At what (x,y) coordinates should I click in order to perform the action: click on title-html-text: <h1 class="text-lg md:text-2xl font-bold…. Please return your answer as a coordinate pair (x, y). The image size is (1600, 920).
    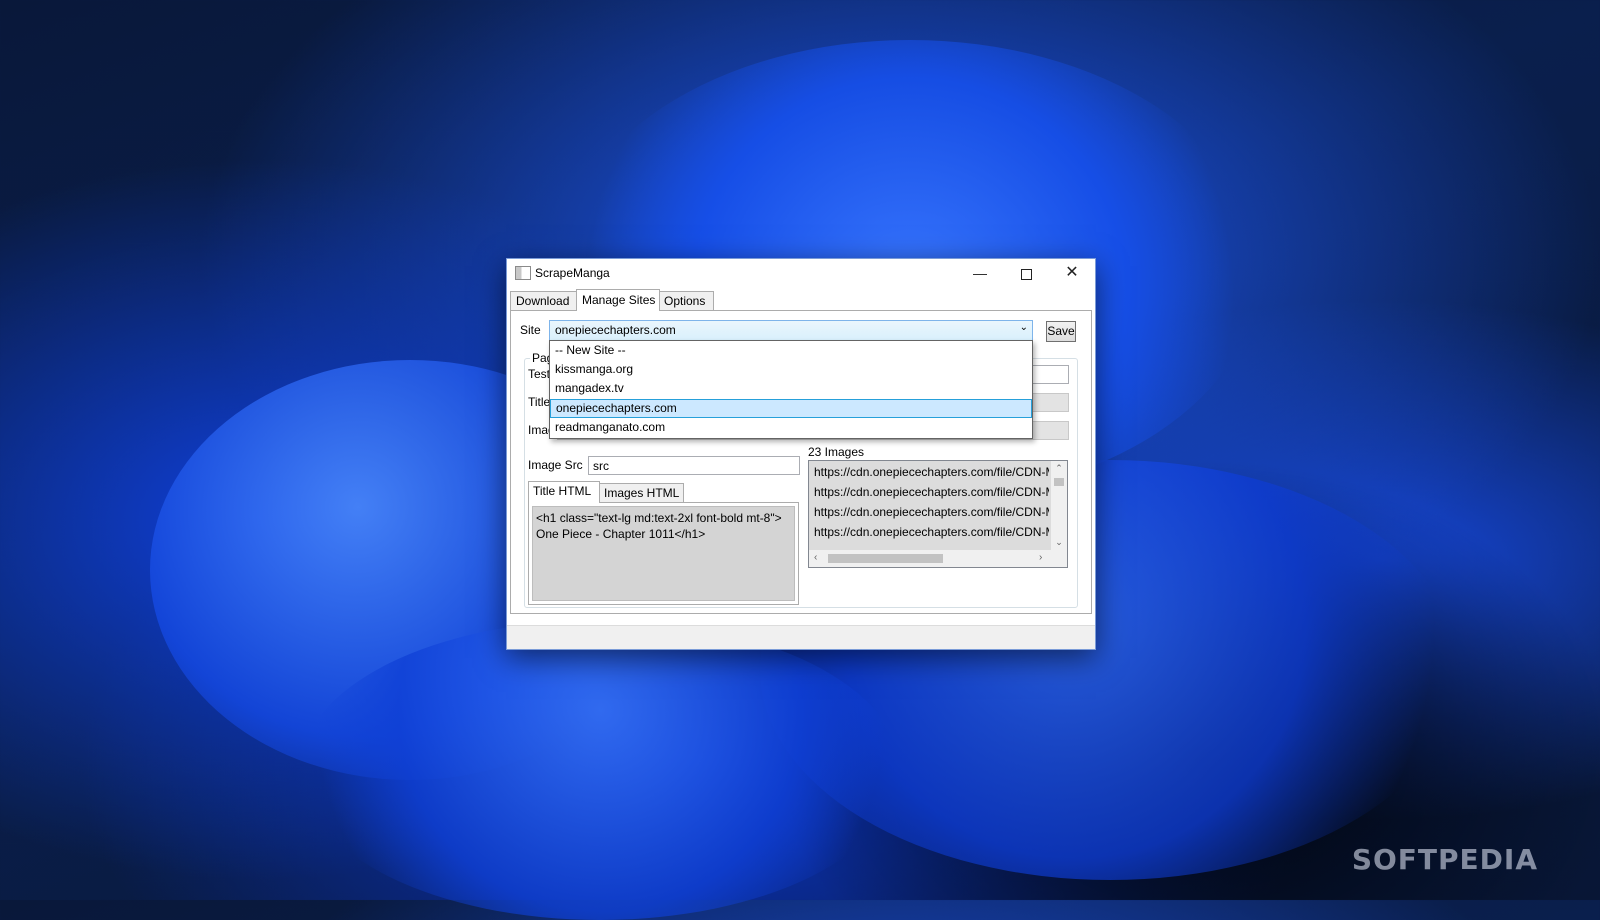
    Looking at the image, I should click on (659, 526).